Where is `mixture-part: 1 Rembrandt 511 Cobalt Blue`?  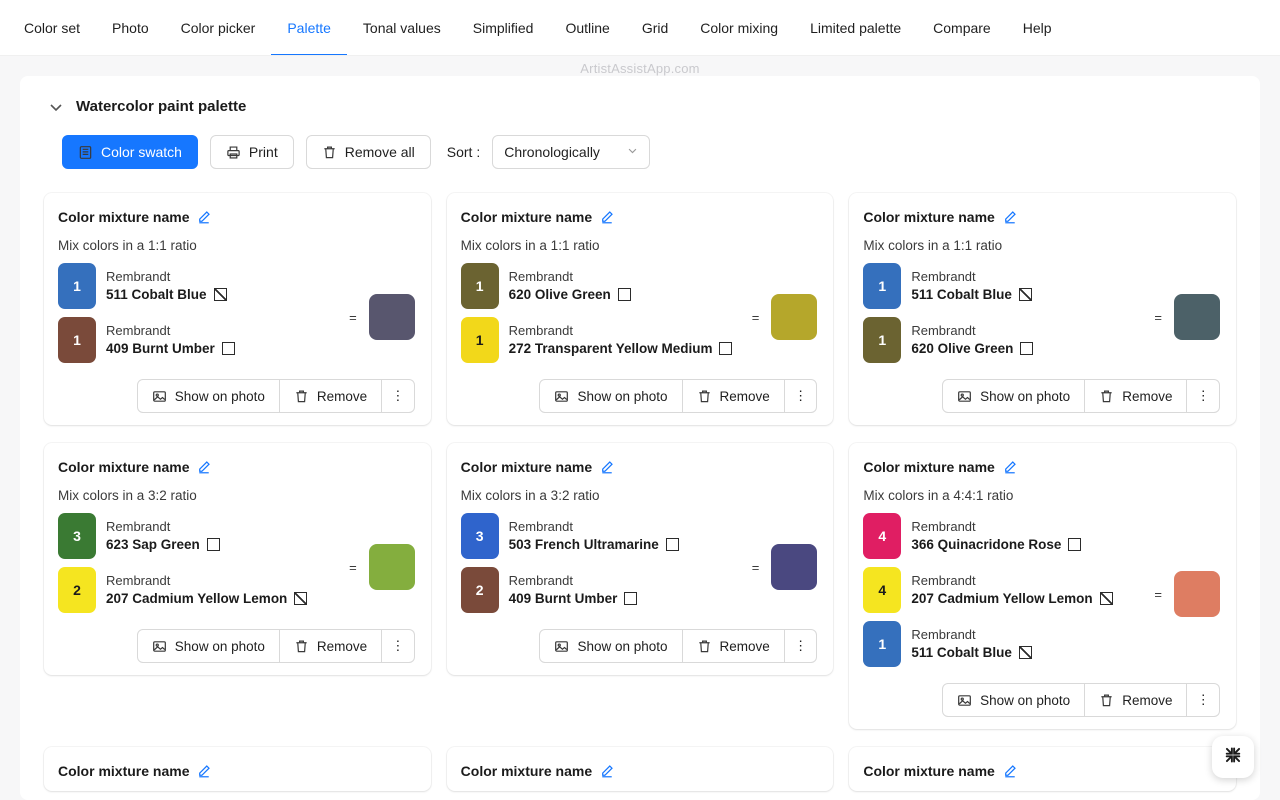 mixture-part: 1 Rembrandt 511 Cobalt Blue is located at coordinates (199, 286).